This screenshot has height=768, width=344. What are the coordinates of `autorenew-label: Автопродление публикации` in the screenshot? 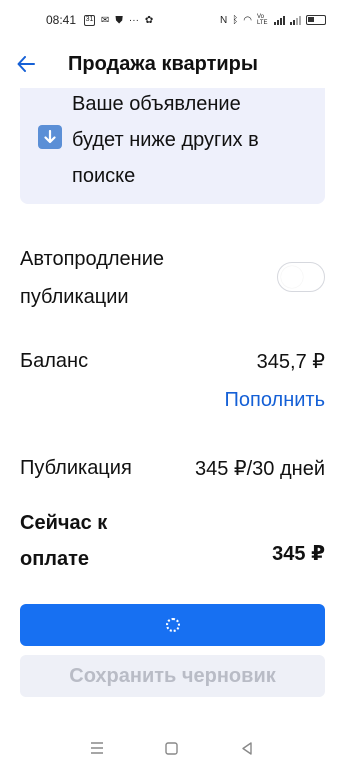 It's located at (130, 278).